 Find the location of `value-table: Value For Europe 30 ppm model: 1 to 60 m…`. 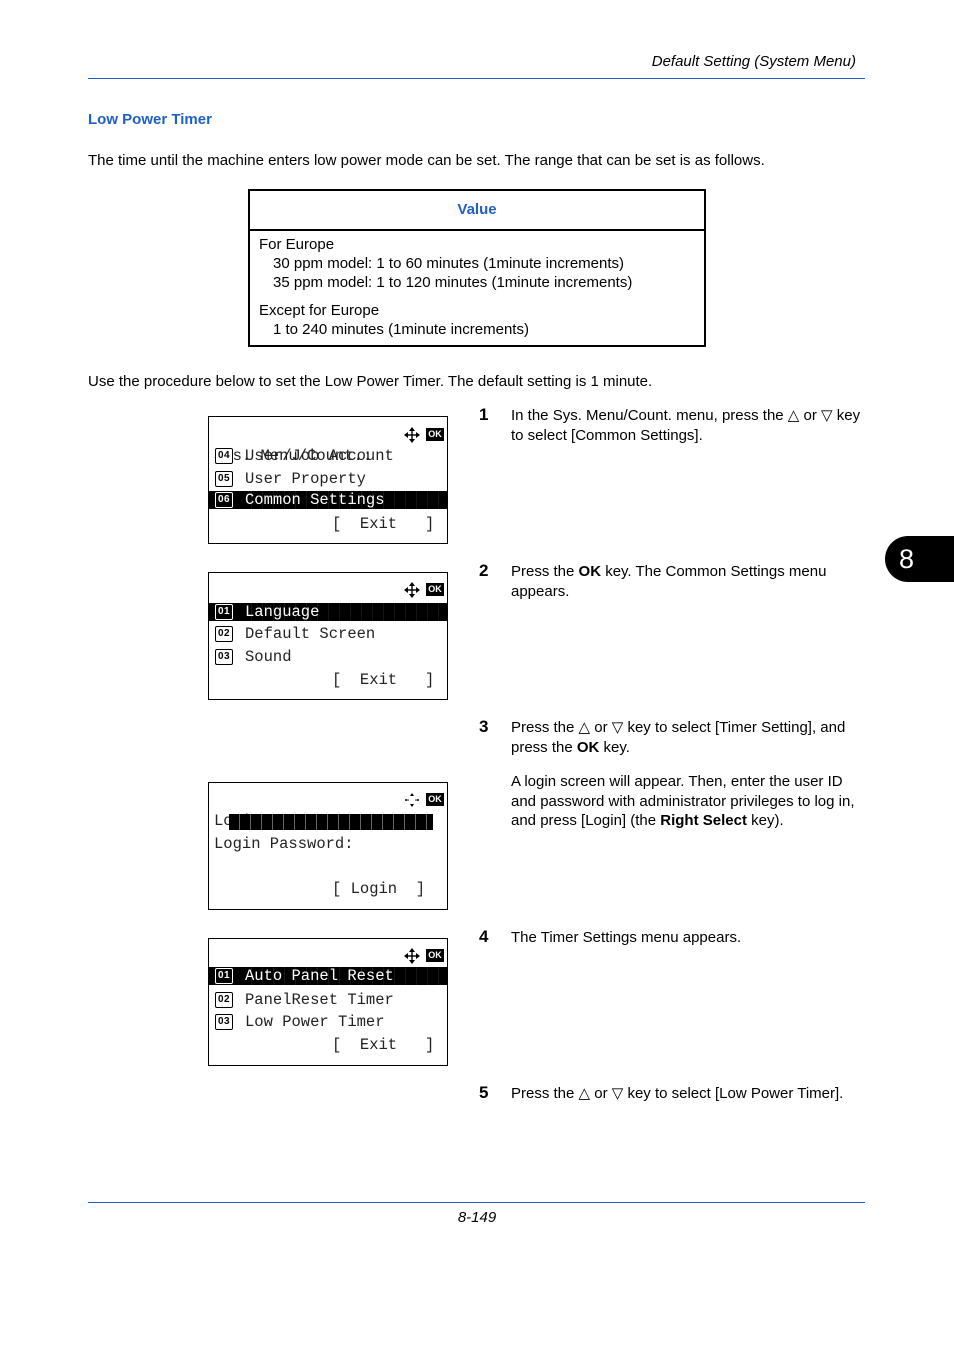

value-table: Value For Europe 30 ppm model: 1 to 60 m… is located at coordinates (477, 268).